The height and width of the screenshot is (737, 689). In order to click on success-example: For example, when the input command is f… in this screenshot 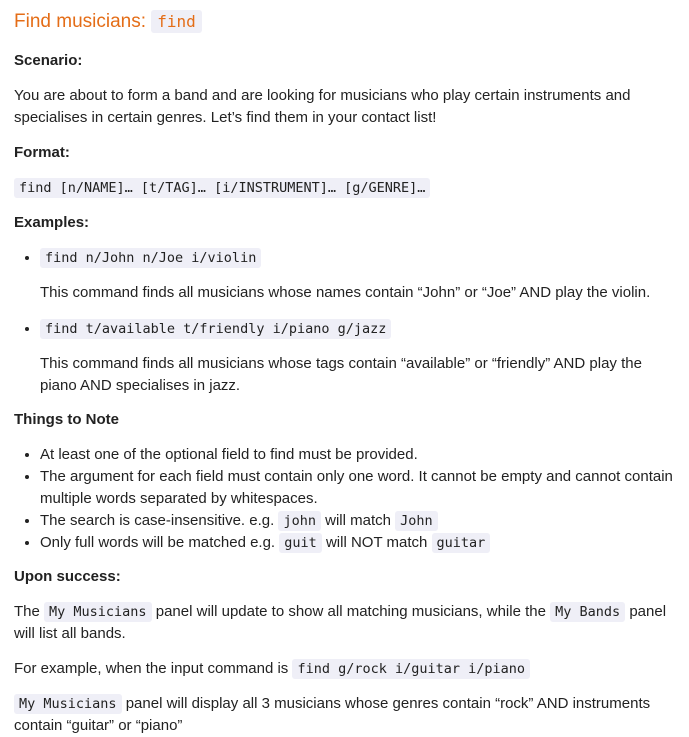, I will do `click(344, 669)`.